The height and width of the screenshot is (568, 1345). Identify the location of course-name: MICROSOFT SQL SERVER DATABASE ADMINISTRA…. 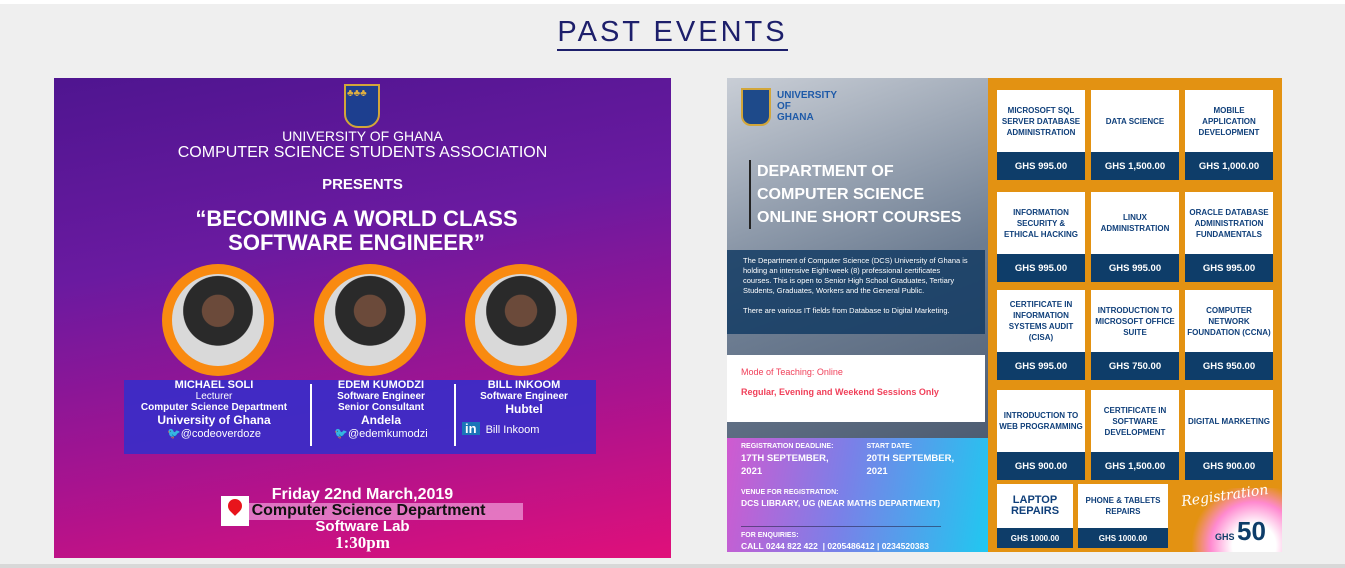
(1041, 121).